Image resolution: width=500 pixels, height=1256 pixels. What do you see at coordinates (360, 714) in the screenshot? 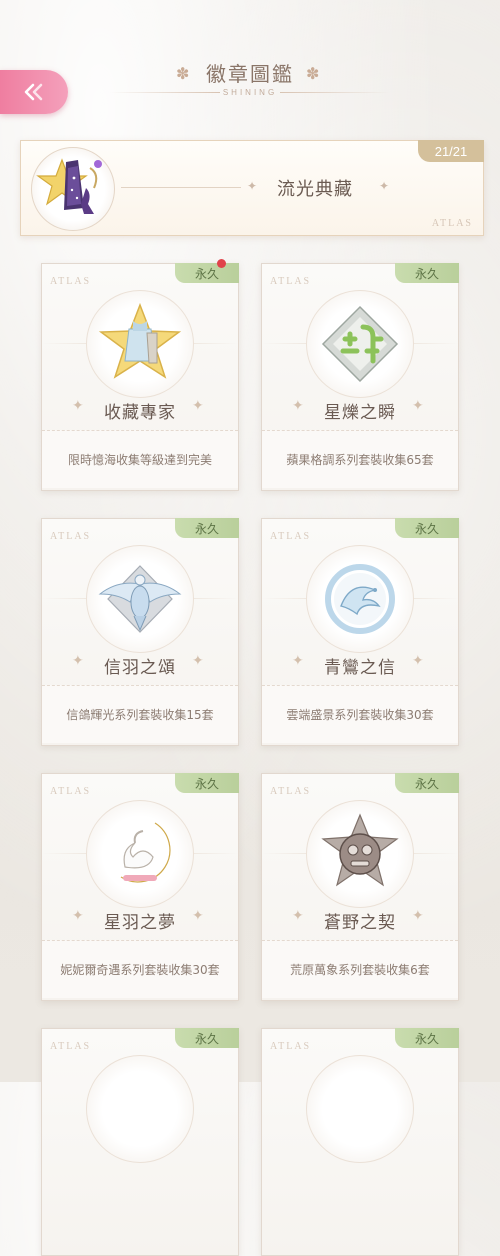
I see `badge-description: 雲端盛景系列套裝收集30套` at bounding box center [360, 714].